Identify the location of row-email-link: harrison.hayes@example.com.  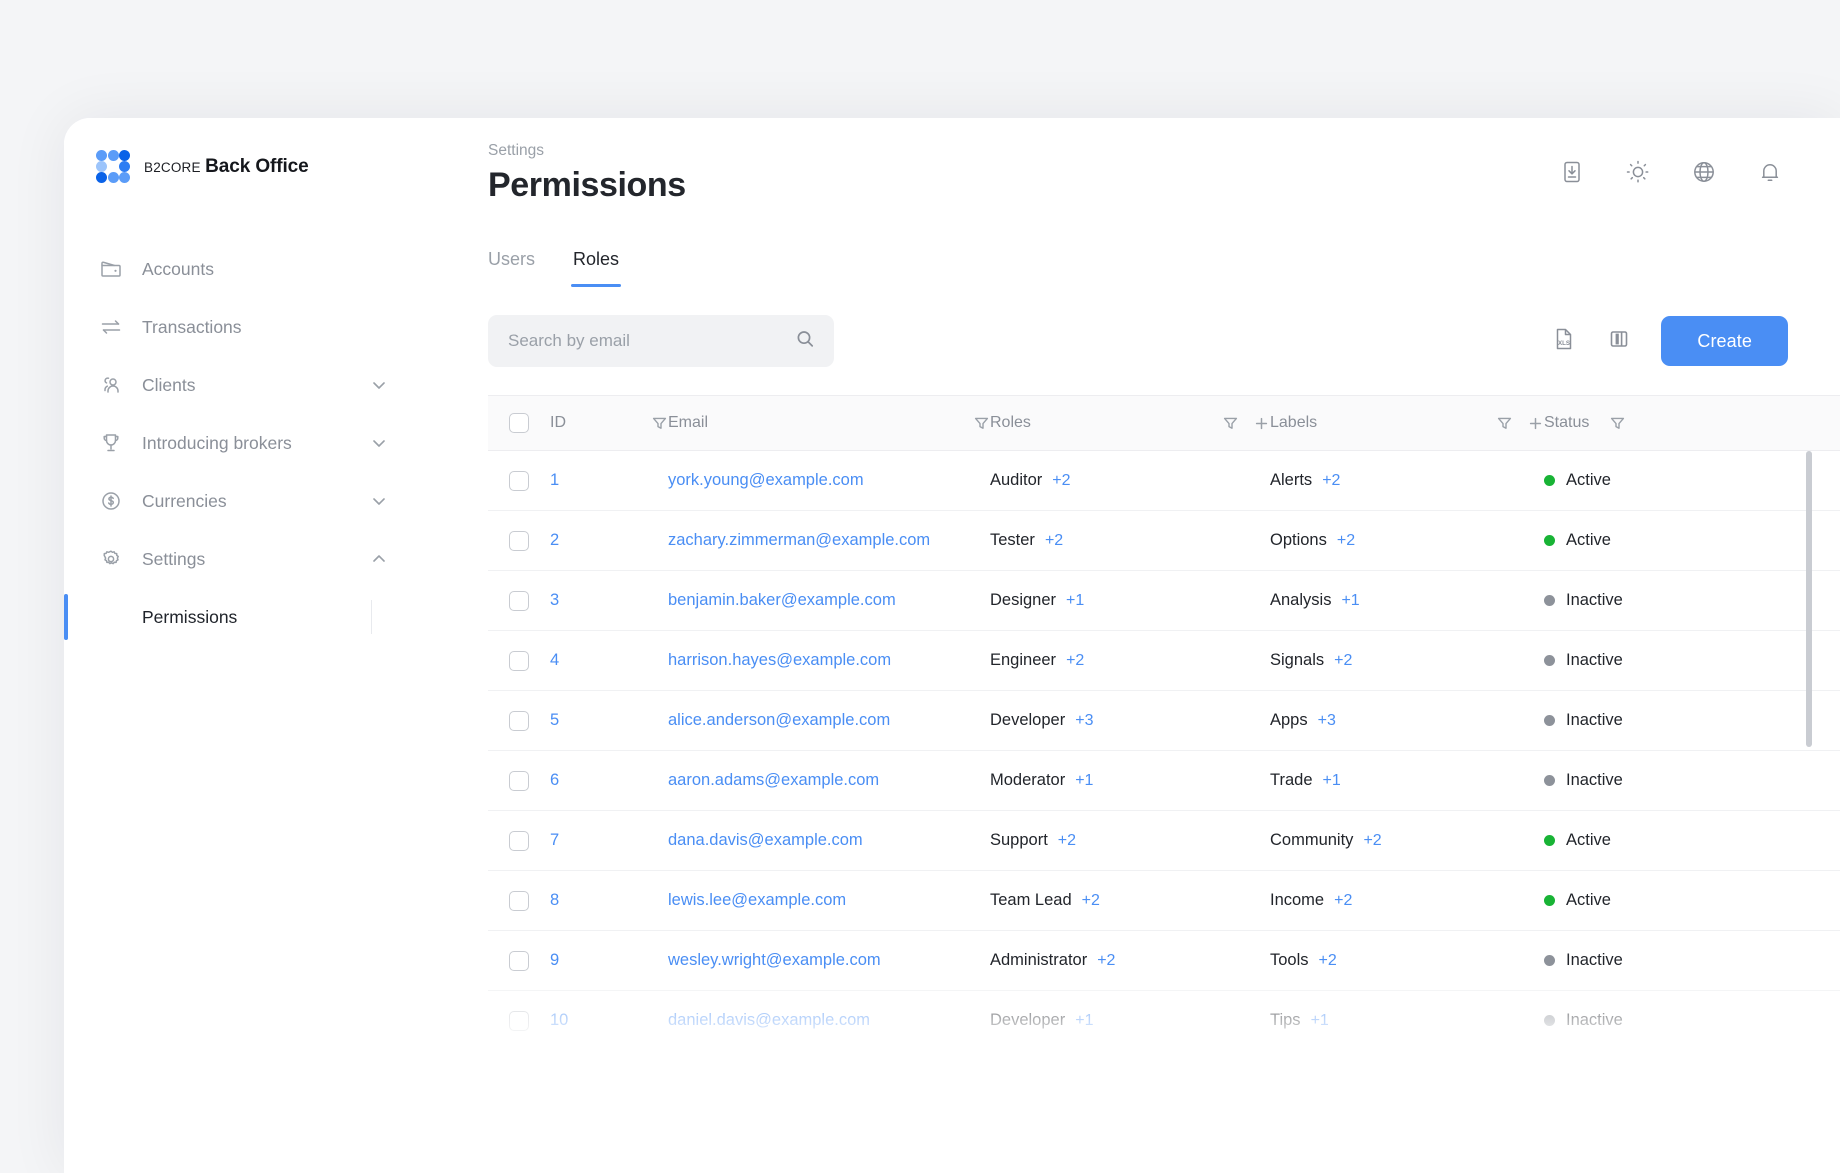
(779, 660).